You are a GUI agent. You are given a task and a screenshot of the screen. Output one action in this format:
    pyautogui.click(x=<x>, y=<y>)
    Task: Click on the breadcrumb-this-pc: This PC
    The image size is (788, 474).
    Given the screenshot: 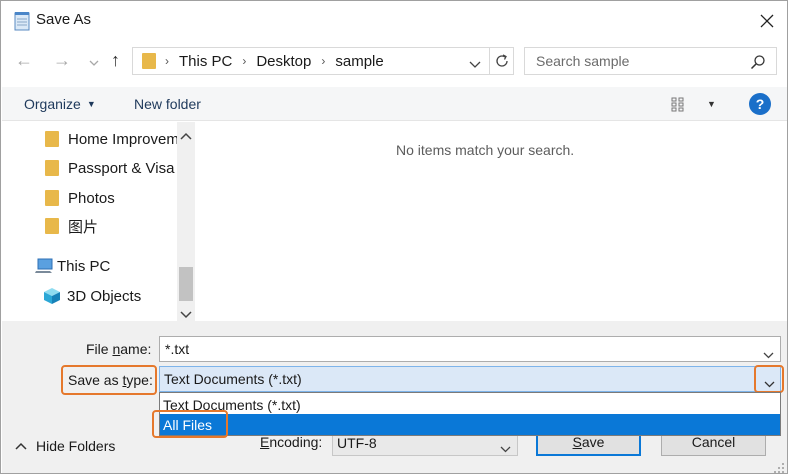 What is the action you would take?
    pyautogui.click(x=205, y=61)
    